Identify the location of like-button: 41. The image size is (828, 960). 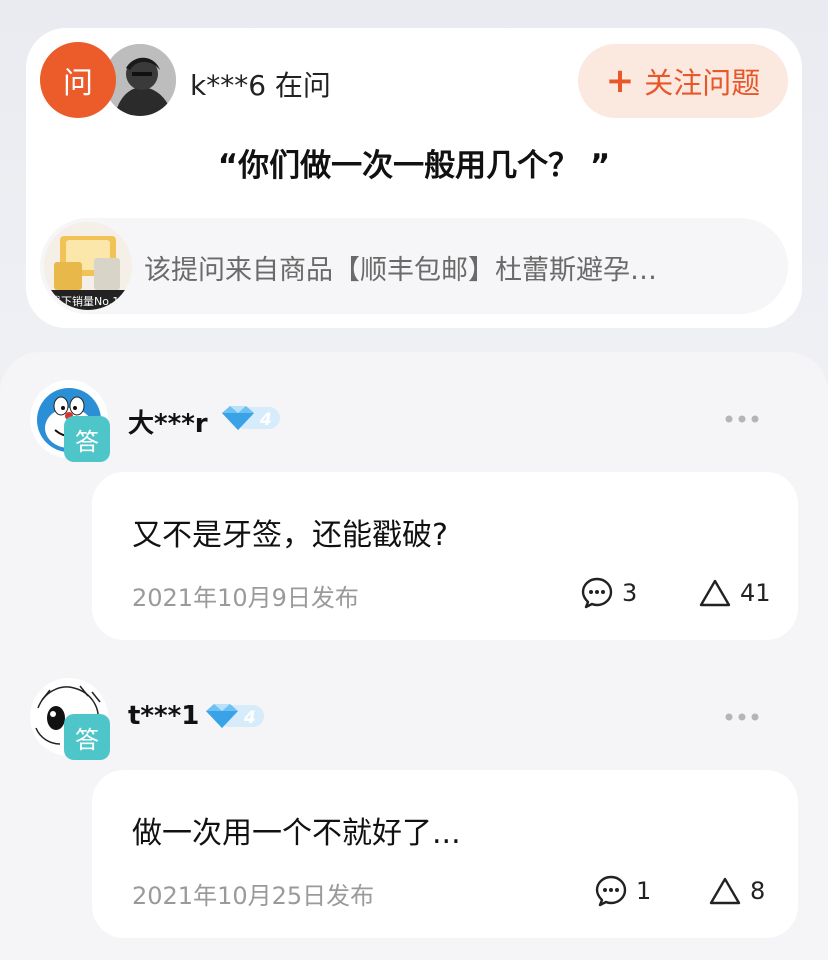
(734, 593).